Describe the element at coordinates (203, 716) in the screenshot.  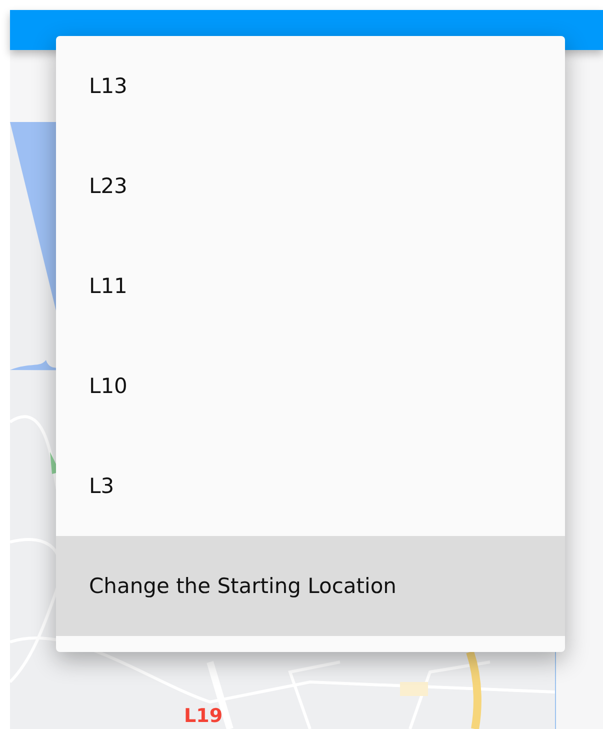
I see `map-label: L19` at that location.